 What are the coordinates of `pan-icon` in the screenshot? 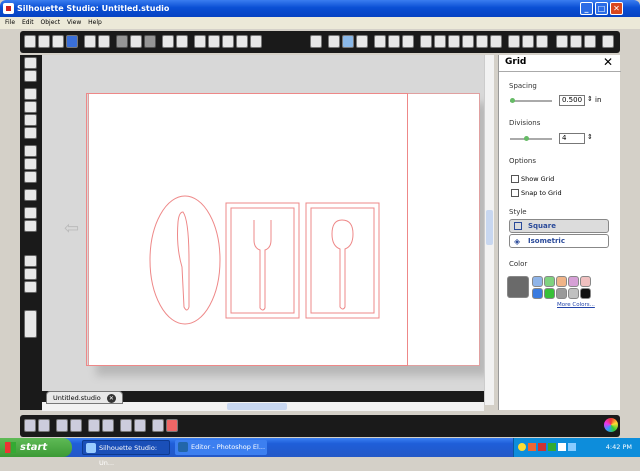 It's located at (242, 41).